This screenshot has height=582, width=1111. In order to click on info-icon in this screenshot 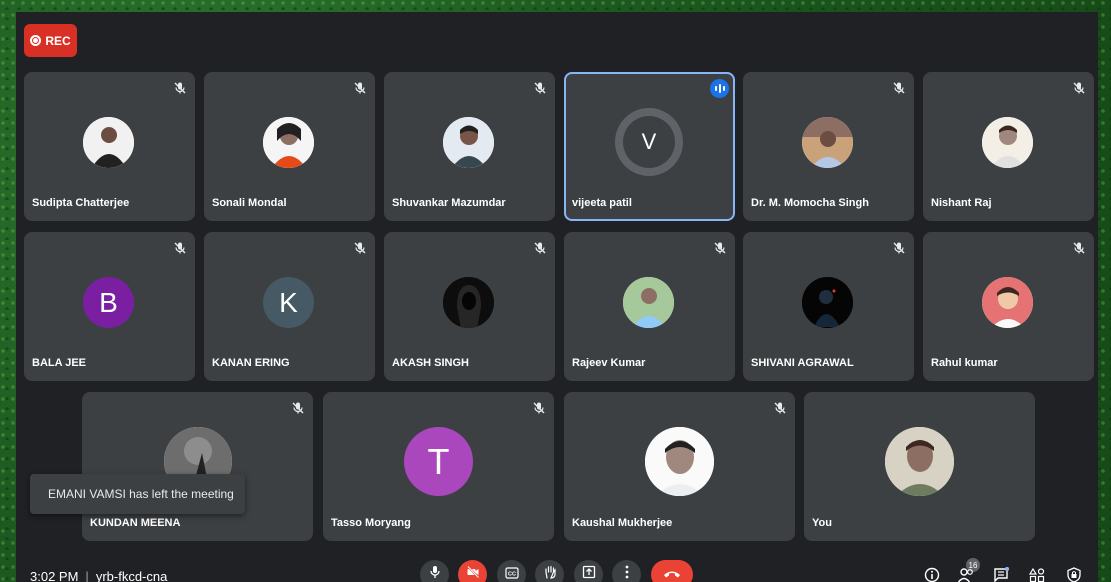, I will do `click(932, 574)`.